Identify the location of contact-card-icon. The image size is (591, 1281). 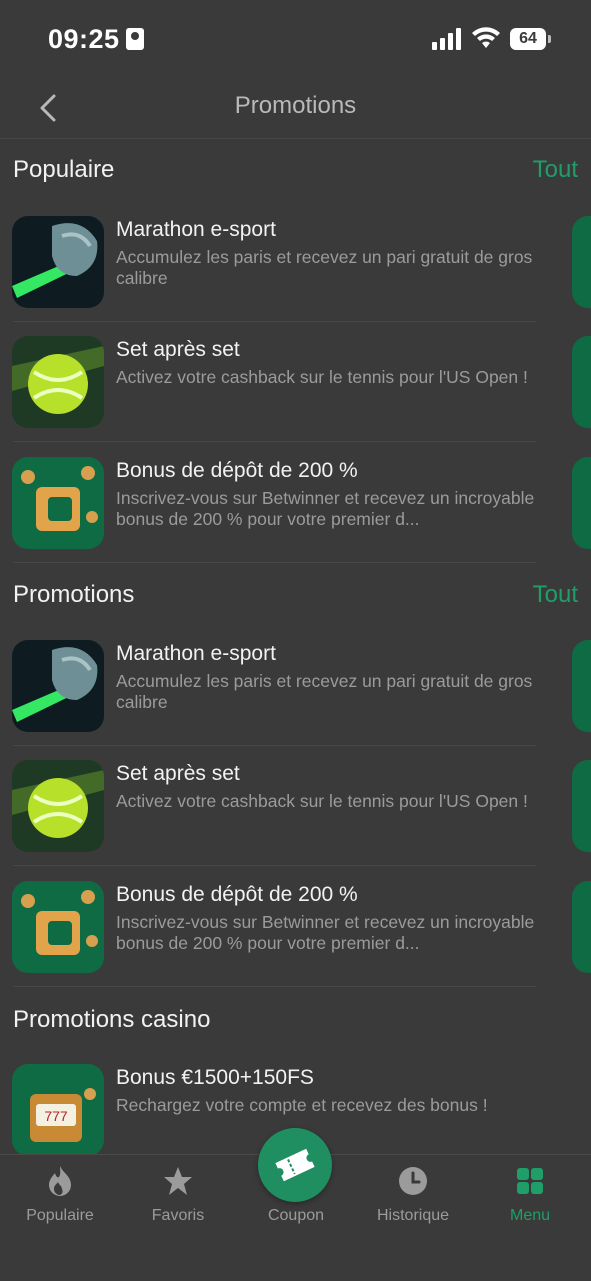
(135, 39).